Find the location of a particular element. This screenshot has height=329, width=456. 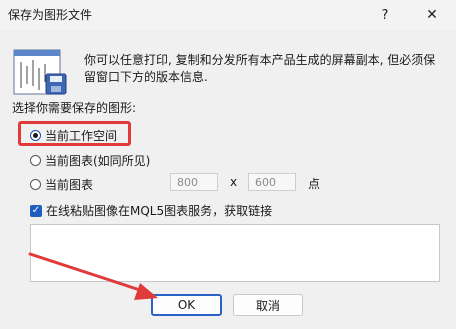

section-label: 选择你需要保存的图形: is located at coordinates (74, 108).